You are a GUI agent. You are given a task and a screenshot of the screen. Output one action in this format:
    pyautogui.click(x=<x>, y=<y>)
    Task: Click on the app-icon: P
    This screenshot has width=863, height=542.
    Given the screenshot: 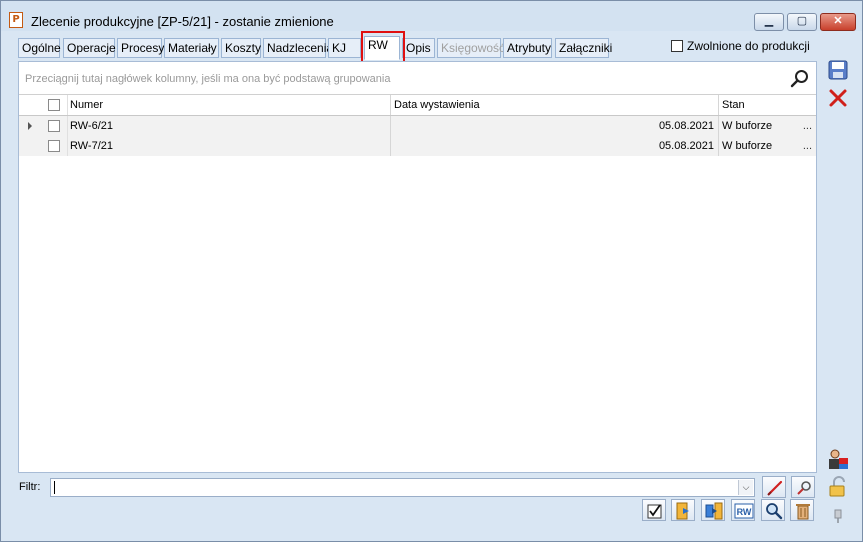 What is the action you would take?
    pyautogui.click(x=16, y=20)
    